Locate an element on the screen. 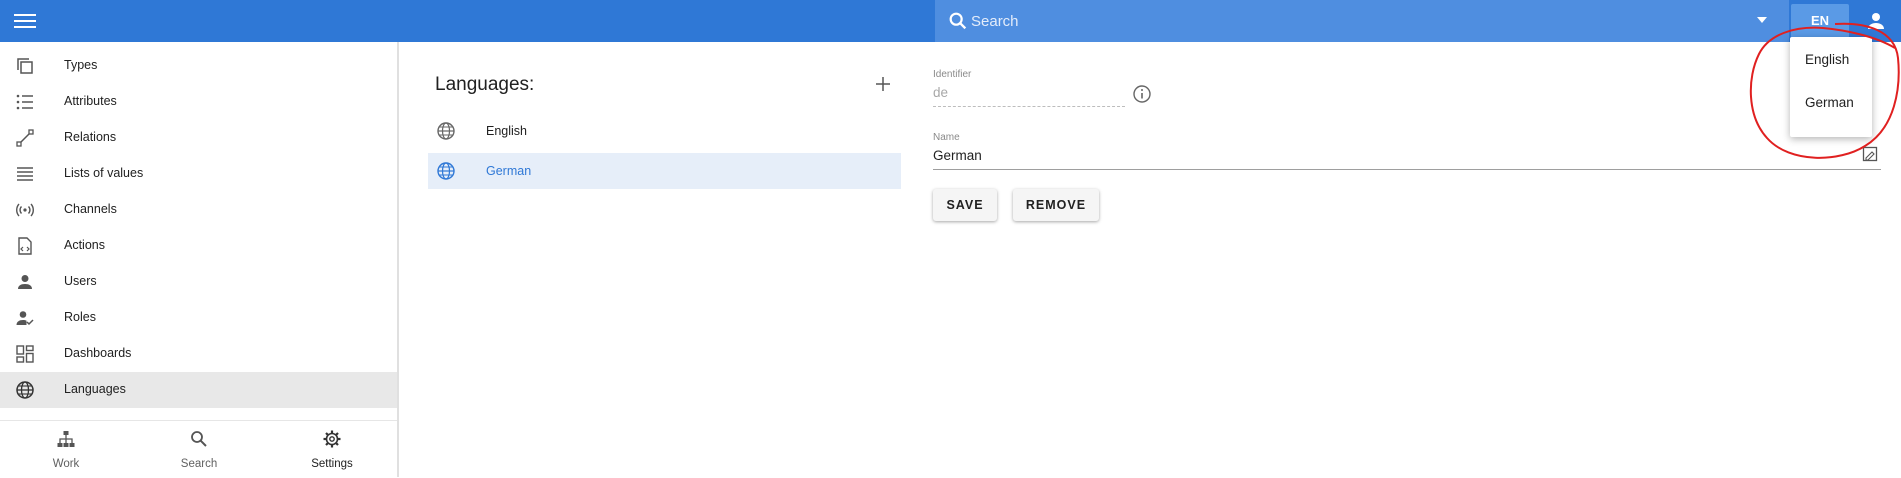 The width and height of the screenshot is (1901, 478). lists-icon is located at coordinates (25, 174).